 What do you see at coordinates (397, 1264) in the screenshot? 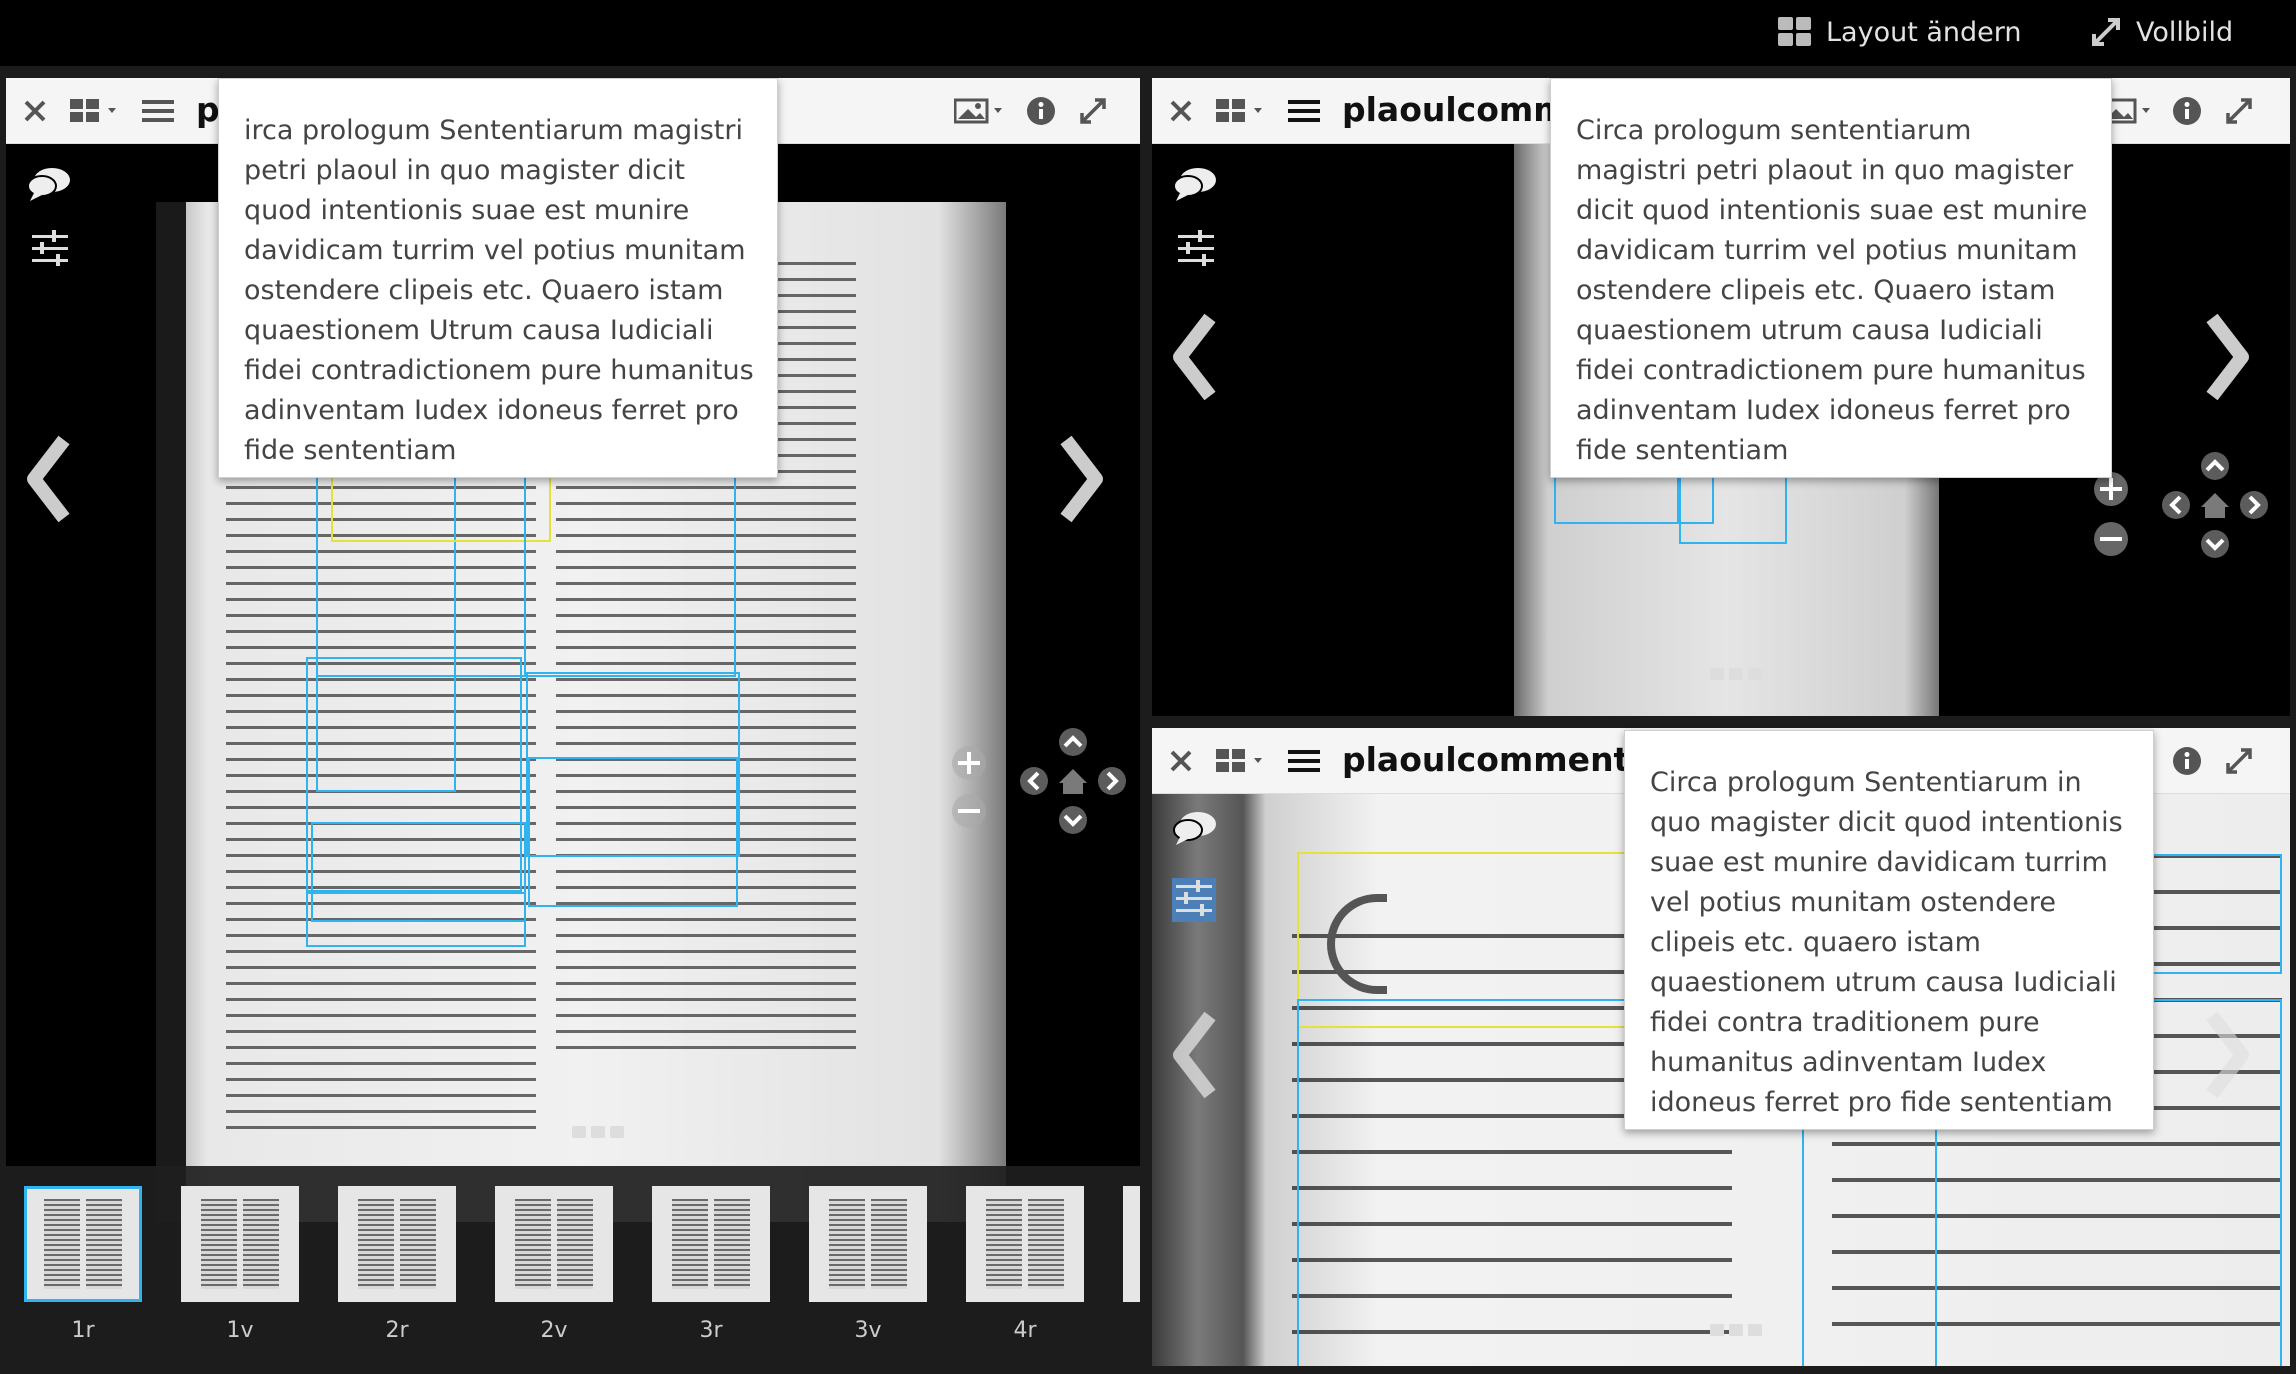
I see `thumbnail-2r: 2r` at bounding box center [397, 1264].